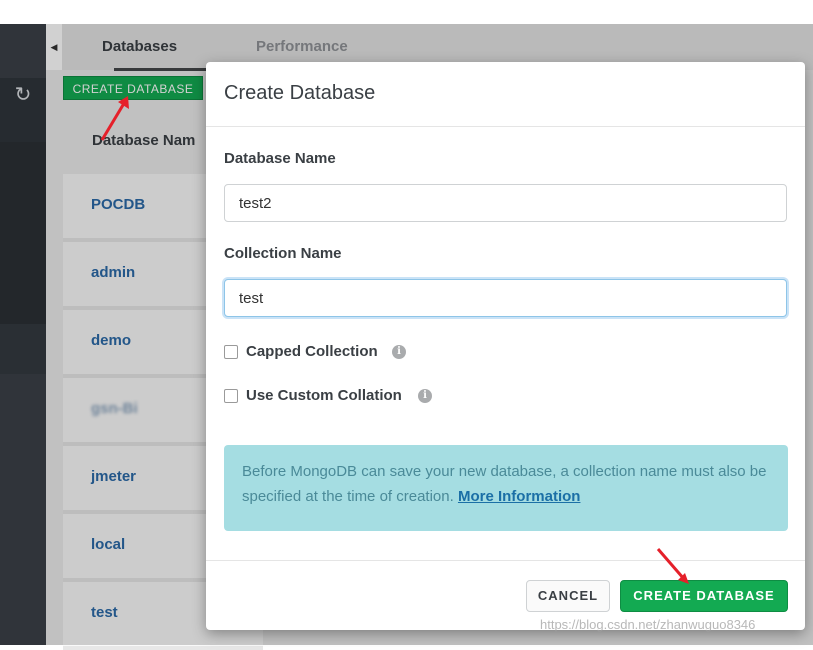 The image size is (813, 650). I want to click on custom-collation-label: Use Custom Collation, so click(324, 395).